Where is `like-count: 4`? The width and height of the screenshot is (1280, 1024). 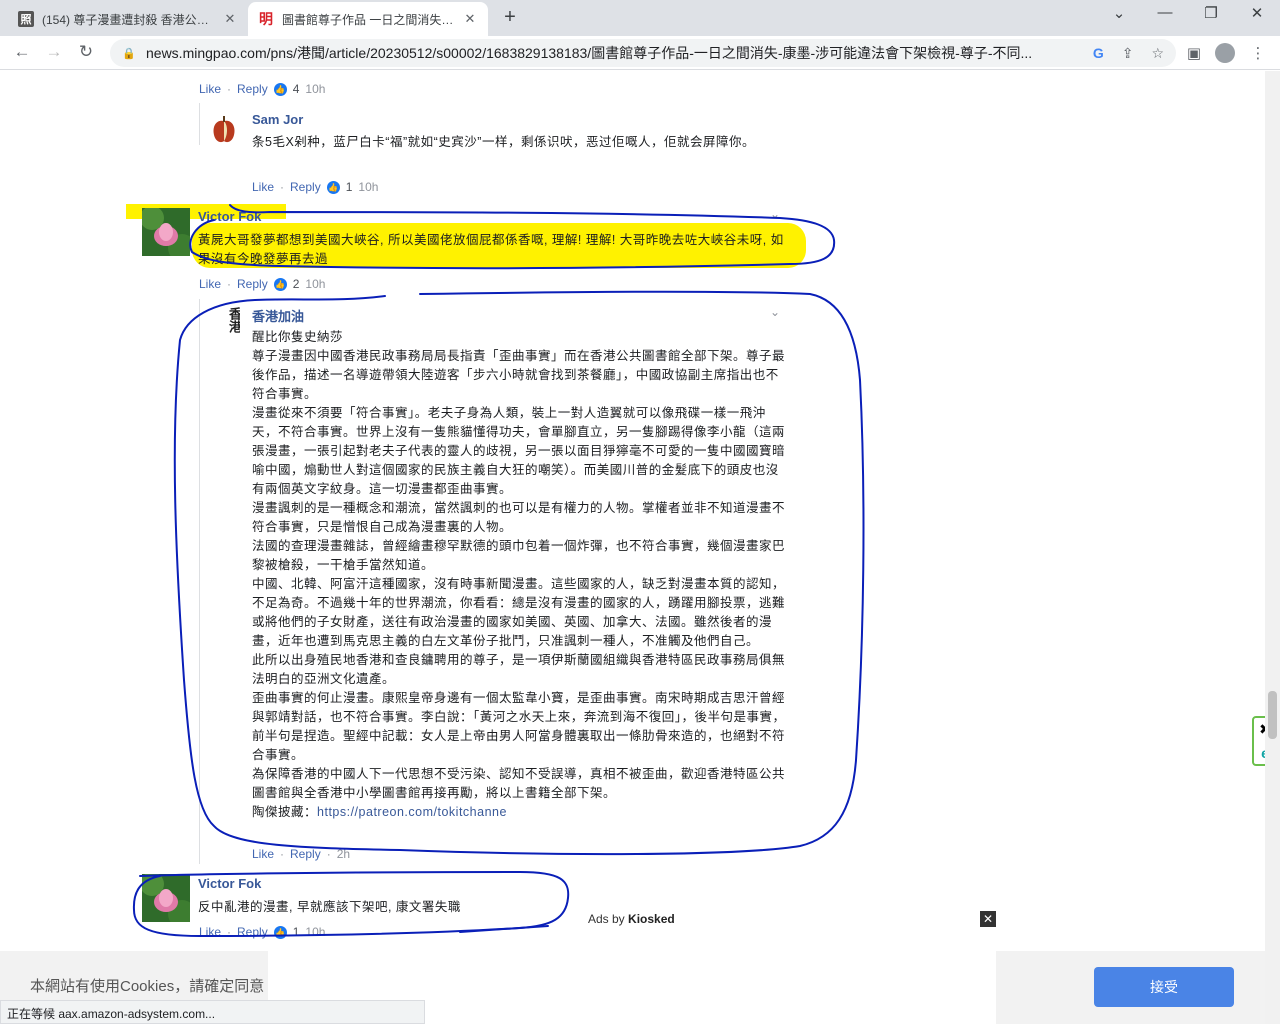 like-count: 4 is located at coordinates (296, 89).